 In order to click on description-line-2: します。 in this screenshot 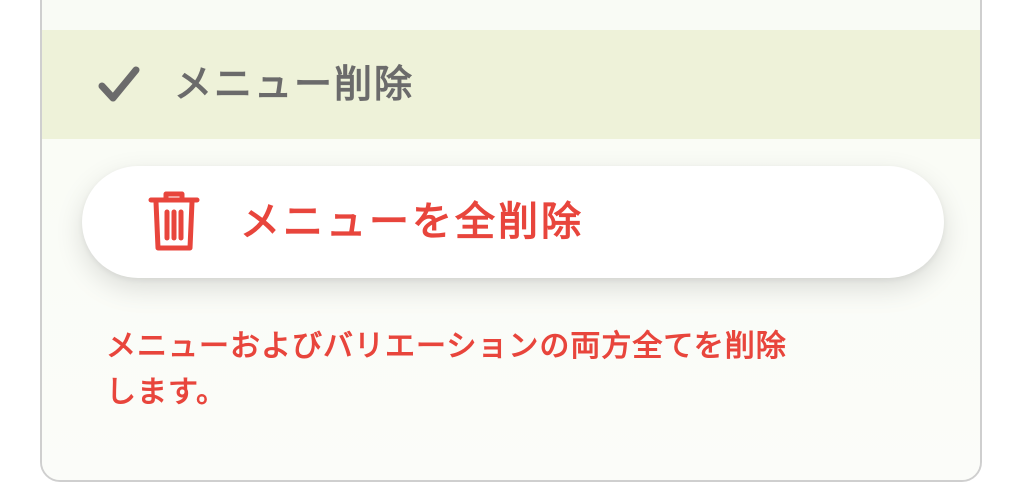, I will do `click(166, 392)`.